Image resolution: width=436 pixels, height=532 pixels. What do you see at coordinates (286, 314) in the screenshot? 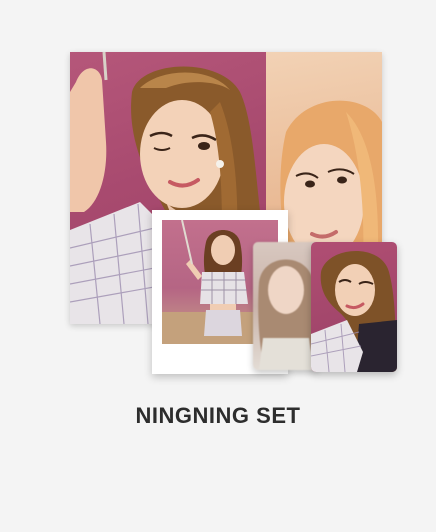
I see `photocard-blurred-illustration` at bounding box center [286, 314].